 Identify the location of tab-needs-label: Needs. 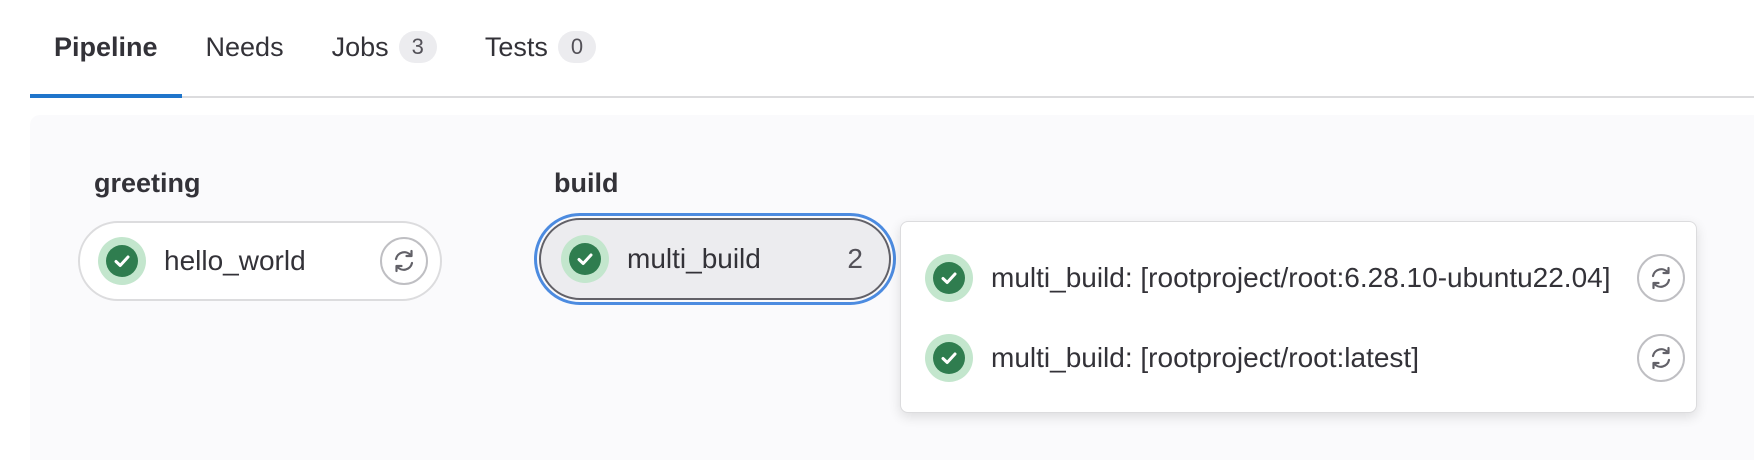
(244, 46).